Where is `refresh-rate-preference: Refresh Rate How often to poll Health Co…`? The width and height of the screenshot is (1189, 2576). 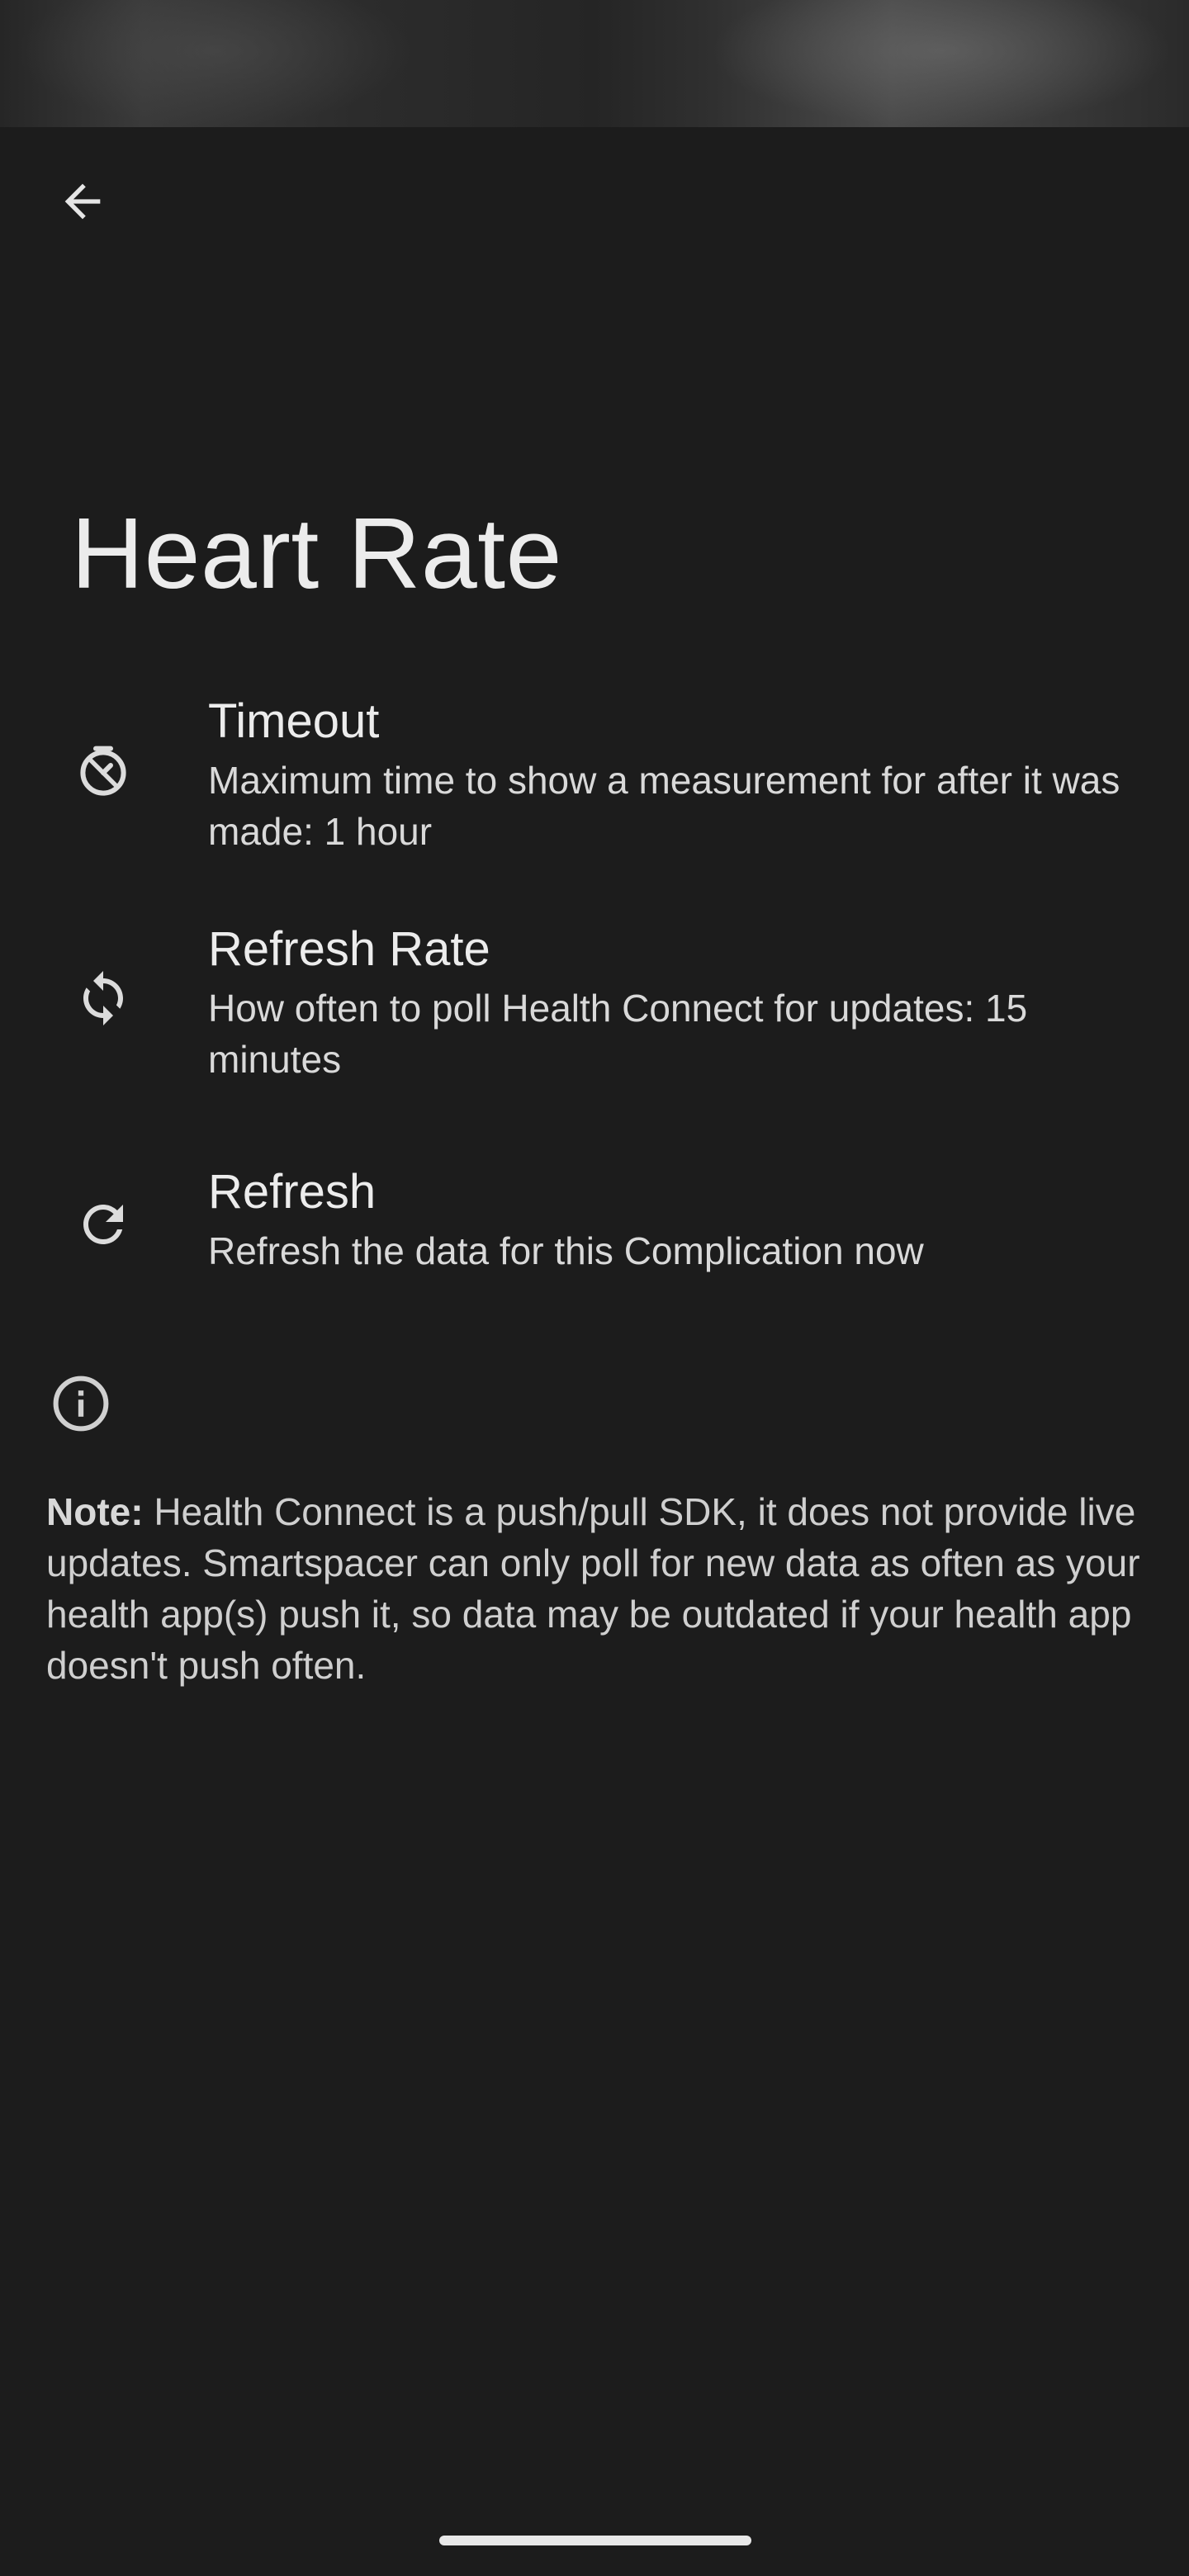 refresh-rate-preference: Refresh Rate How often to poll Health Co… is located at coordinates (594, 1010).